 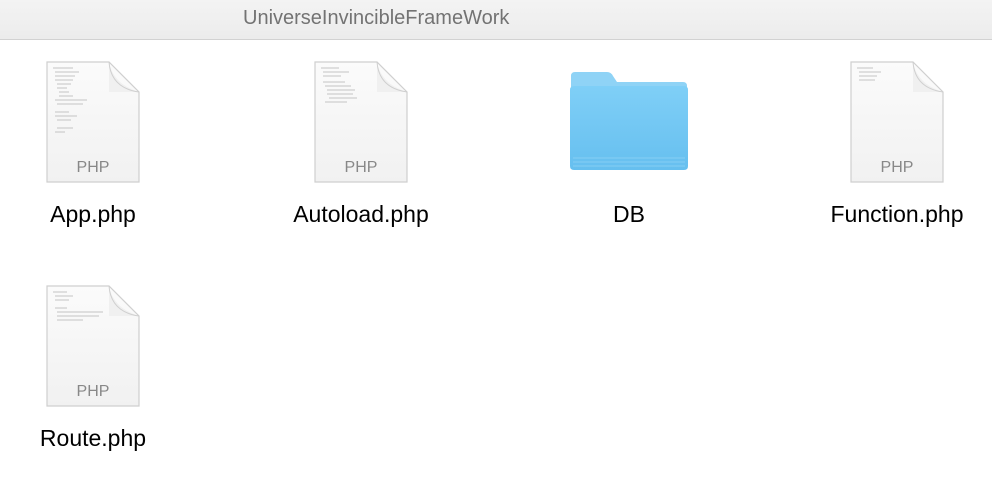 I want to click on file-name-label: App.php, so click(x=93, y=214).